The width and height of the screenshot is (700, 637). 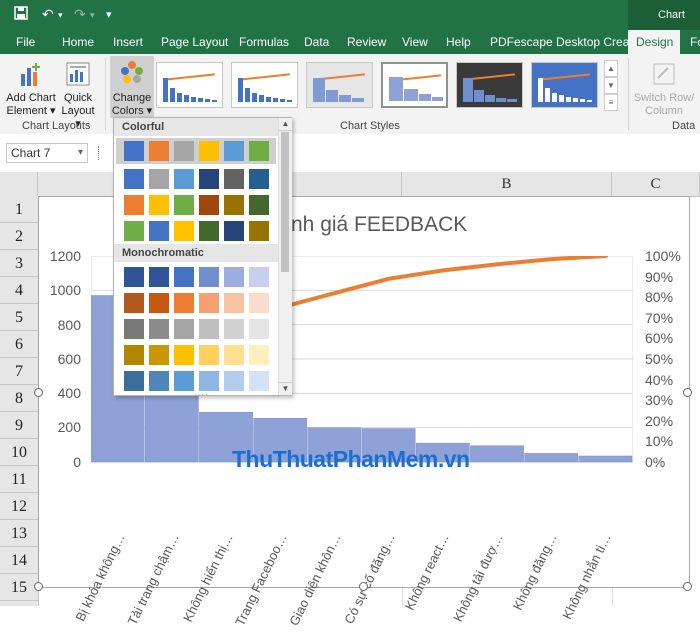 What do you see at coordinates (19, 398) in the screenshot?
I see `row-header: 8` at bounding box center [19, 398].